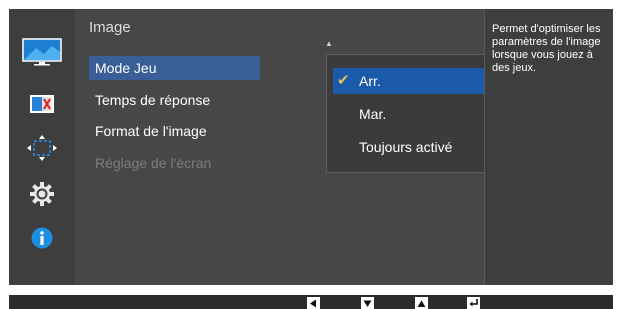 The image size is (621, 309). What do you see at coordinates (370, 81) in the screenshot?
I see `dropdown-option-label: Arr.` at bounding box center [370, 81].